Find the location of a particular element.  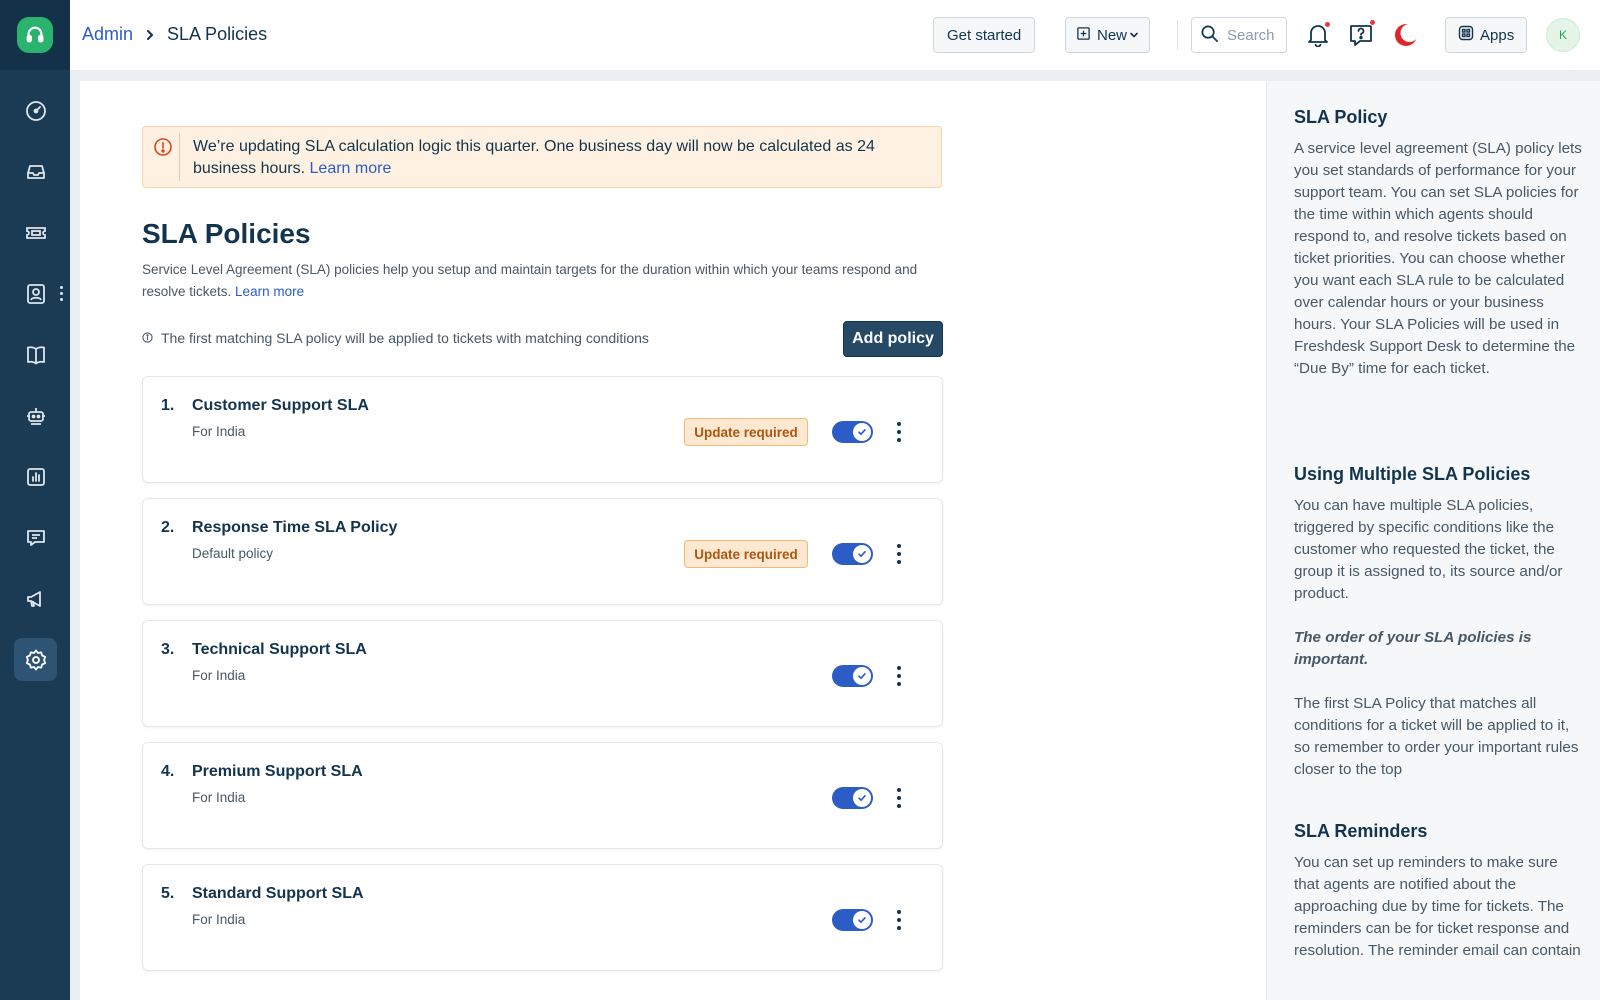

breadcrumb-admin-link: Admin is located at coordinates (107, 34).